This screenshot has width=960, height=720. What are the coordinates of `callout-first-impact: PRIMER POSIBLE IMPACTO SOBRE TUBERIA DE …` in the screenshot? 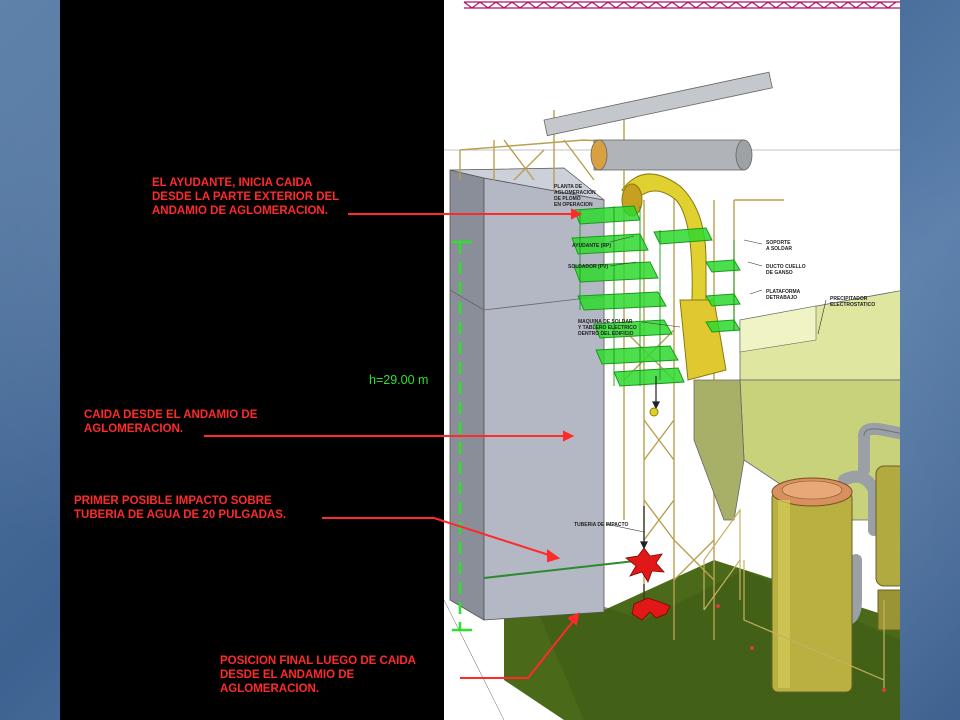 It's located at (180, 508).